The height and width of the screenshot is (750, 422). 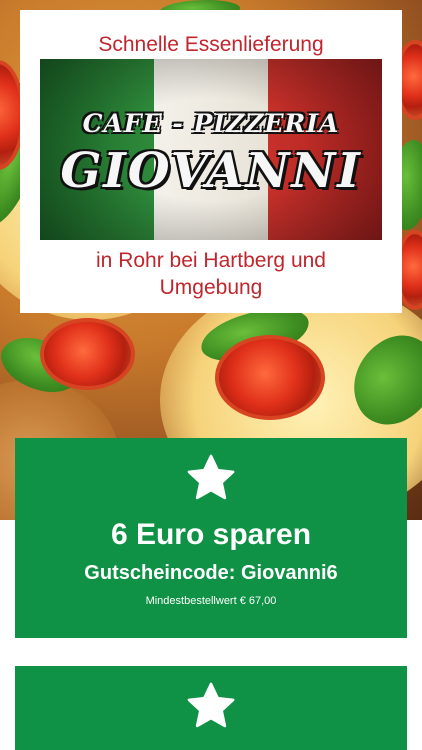 What do you see at coordinates (211, 573) in the screenshot?
I see `promo-code: Gutscheincode: Giovanni6` at bounding box center [211, 573].